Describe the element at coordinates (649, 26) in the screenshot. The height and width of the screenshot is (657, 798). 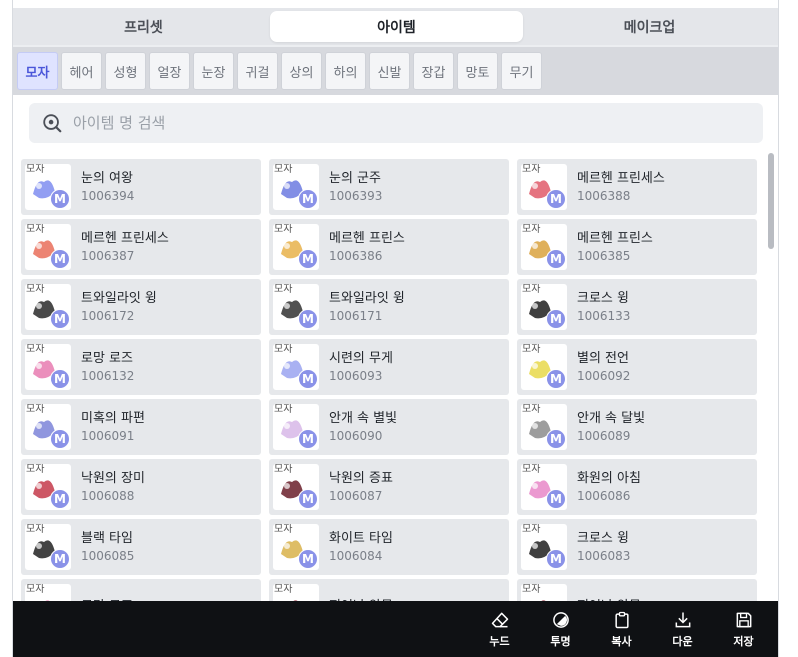
I see `tab-makeup: 메이크업` at that location.